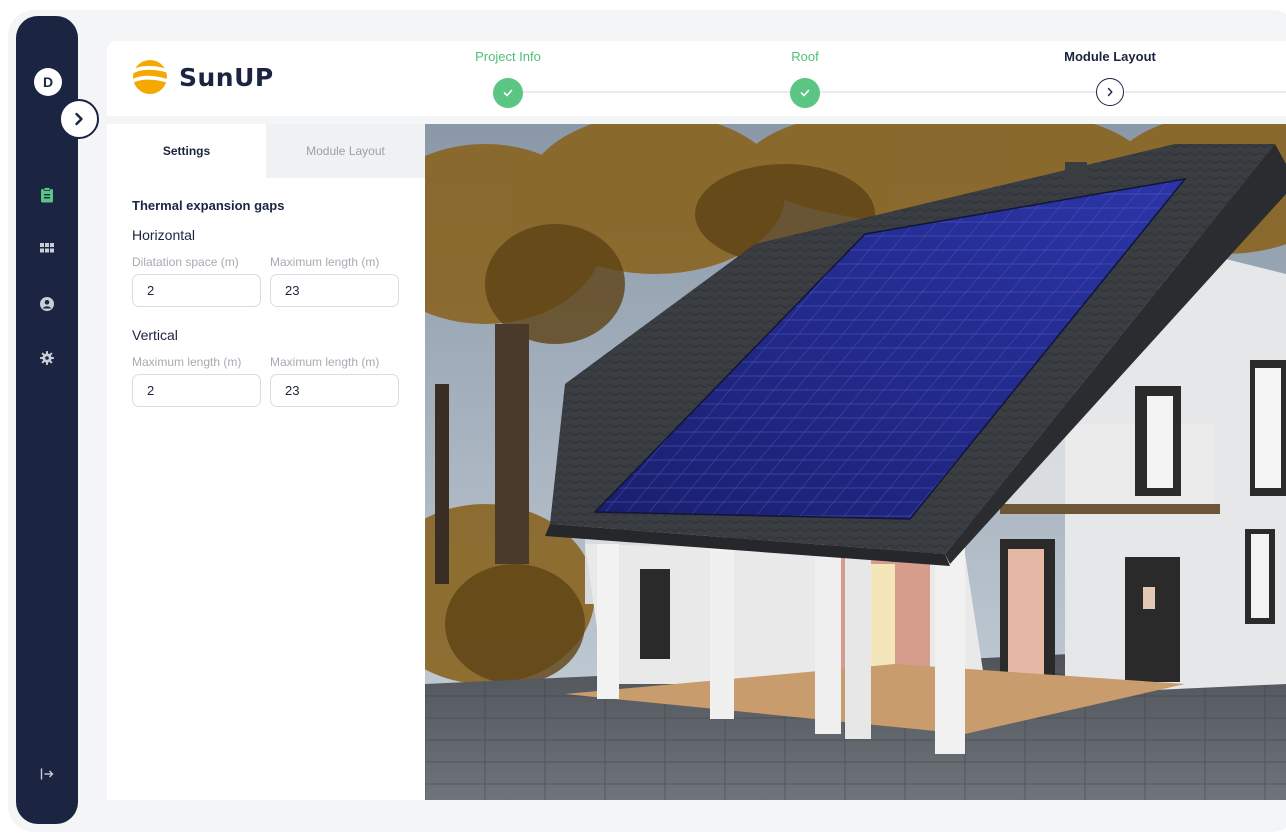 The height and width of the screenshot is (840, 1286). I want to click on panel-tabs: Settings Module Layout, so click(266, 151).